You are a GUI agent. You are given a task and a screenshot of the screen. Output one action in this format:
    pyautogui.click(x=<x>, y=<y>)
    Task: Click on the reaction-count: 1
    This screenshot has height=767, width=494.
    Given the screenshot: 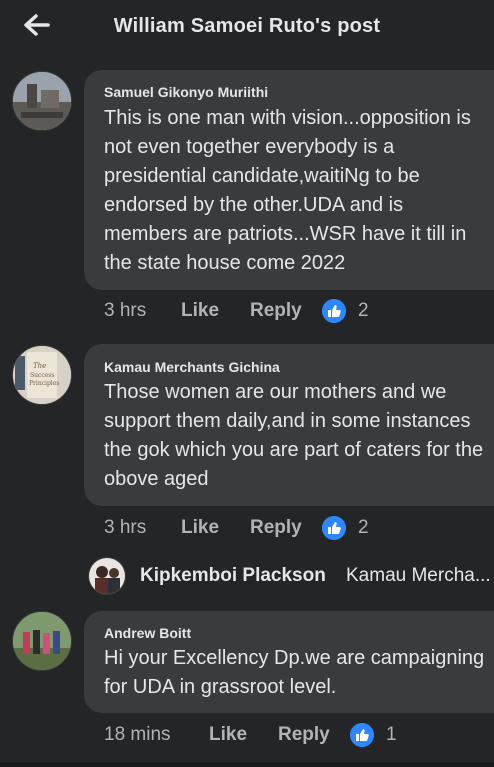 What is the action you would take?
    pyautogui.click(x=391, y=735)
    